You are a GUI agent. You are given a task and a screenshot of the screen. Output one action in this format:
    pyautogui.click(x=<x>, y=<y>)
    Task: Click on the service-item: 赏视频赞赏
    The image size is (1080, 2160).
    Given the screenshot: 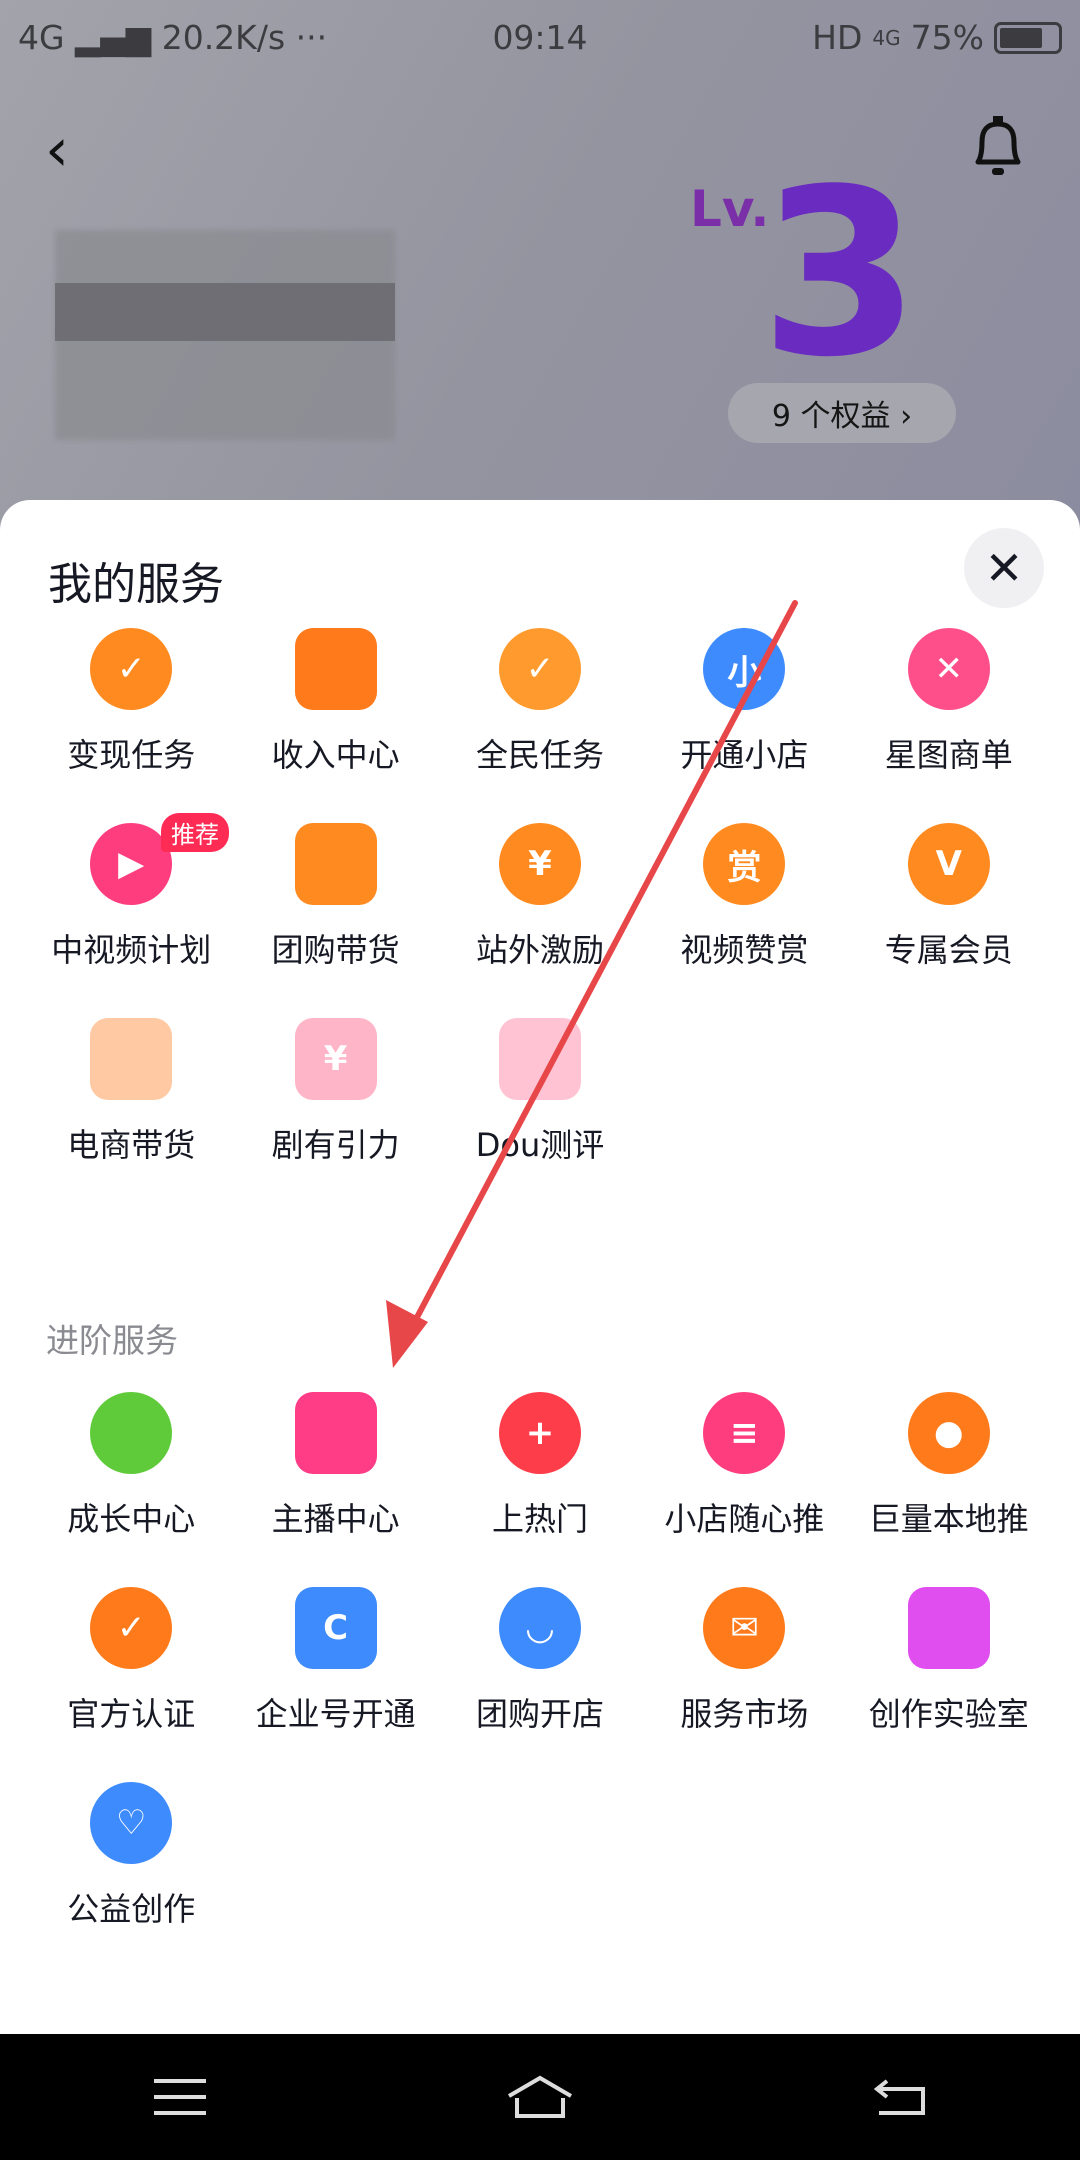 What is the action you would take?
    pyautogui.click(x=744, y=902)
    